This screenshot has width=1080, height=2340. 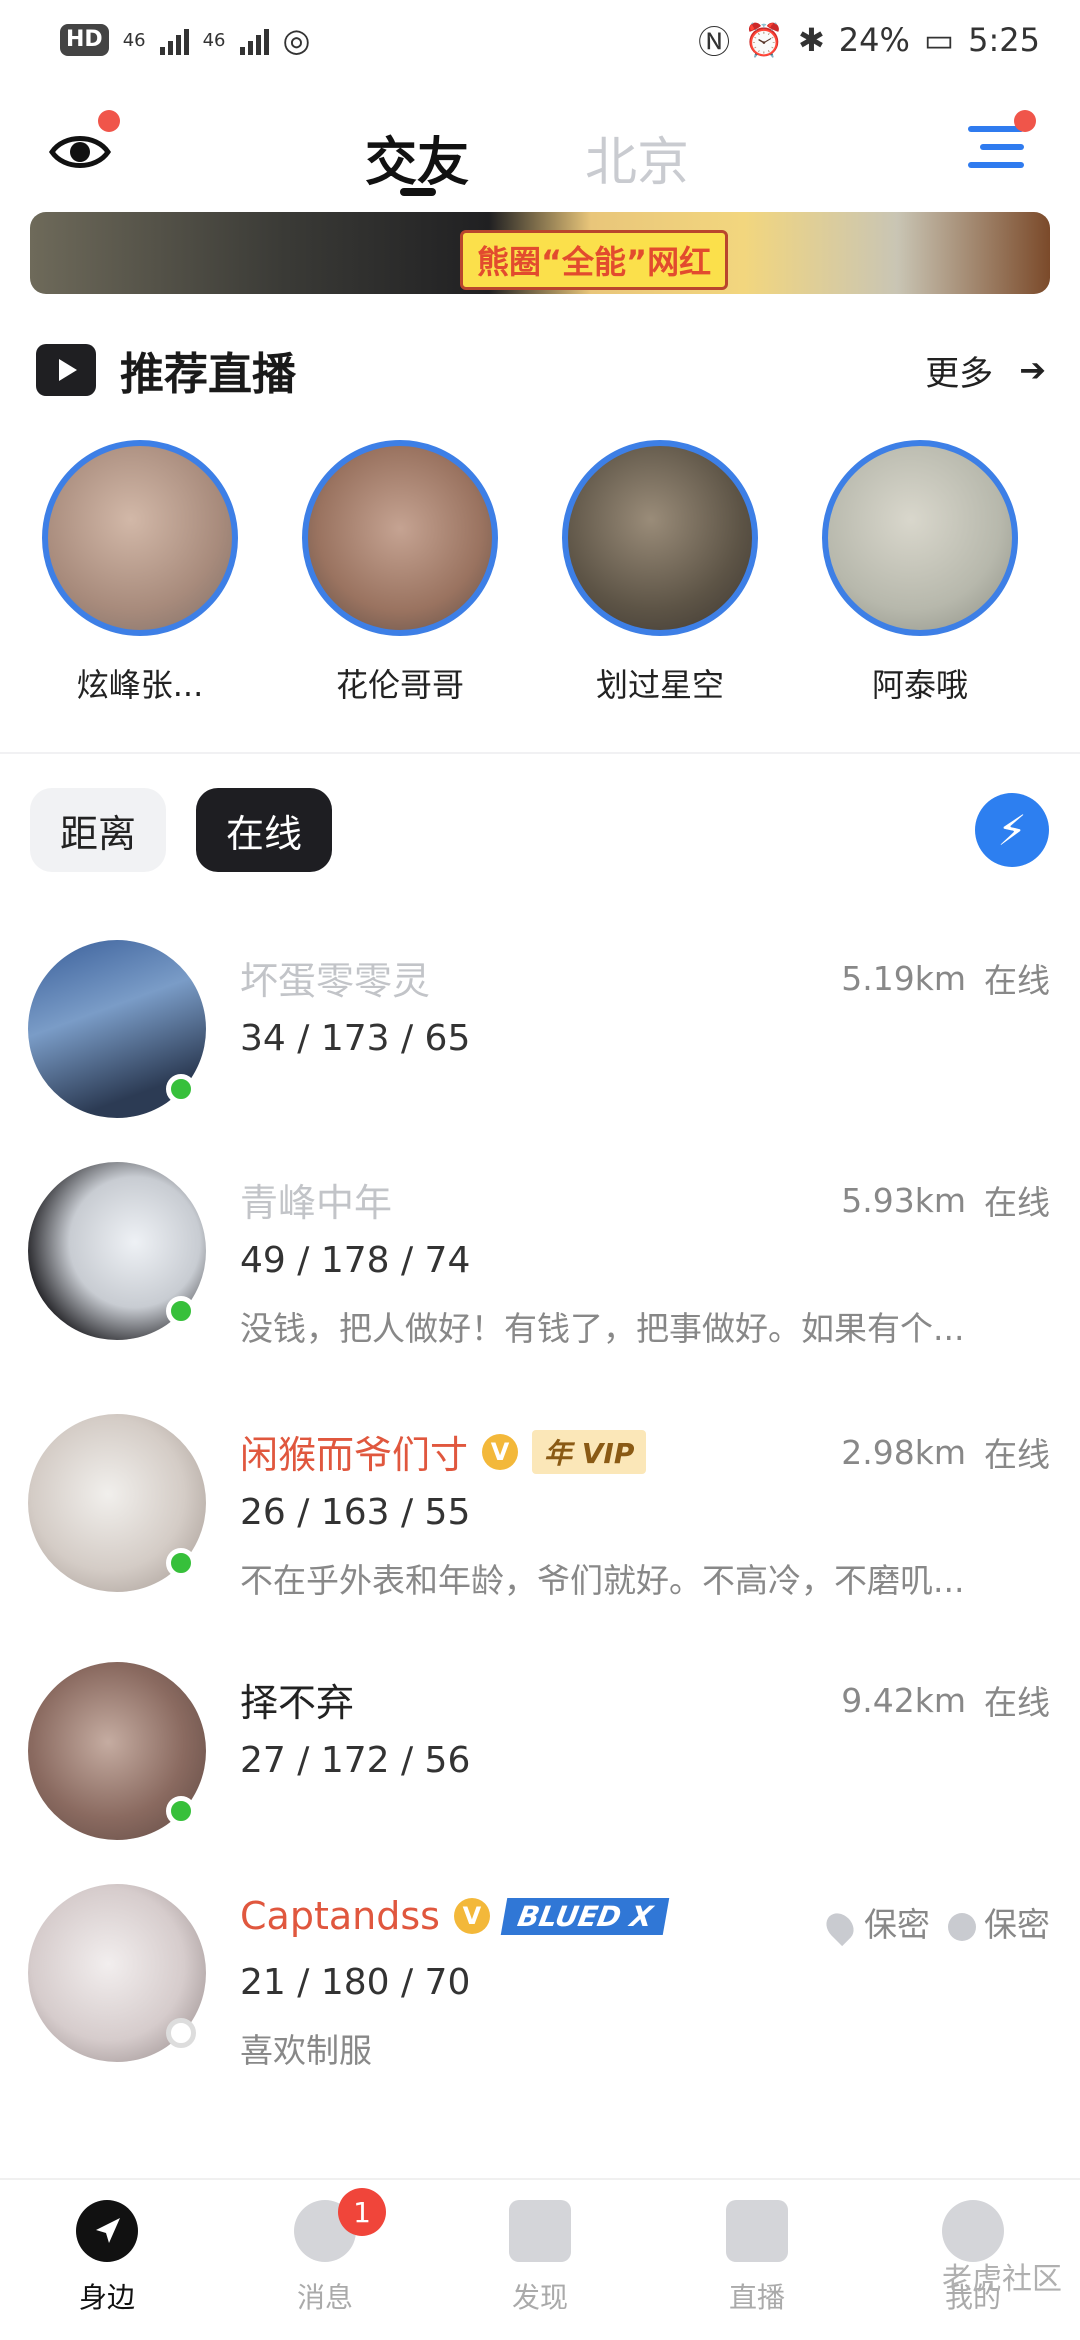 What do you see at coordinates (84, 40) in the screenshot?
I see `hd-indicator: HD` at bounding box center [84, 40].